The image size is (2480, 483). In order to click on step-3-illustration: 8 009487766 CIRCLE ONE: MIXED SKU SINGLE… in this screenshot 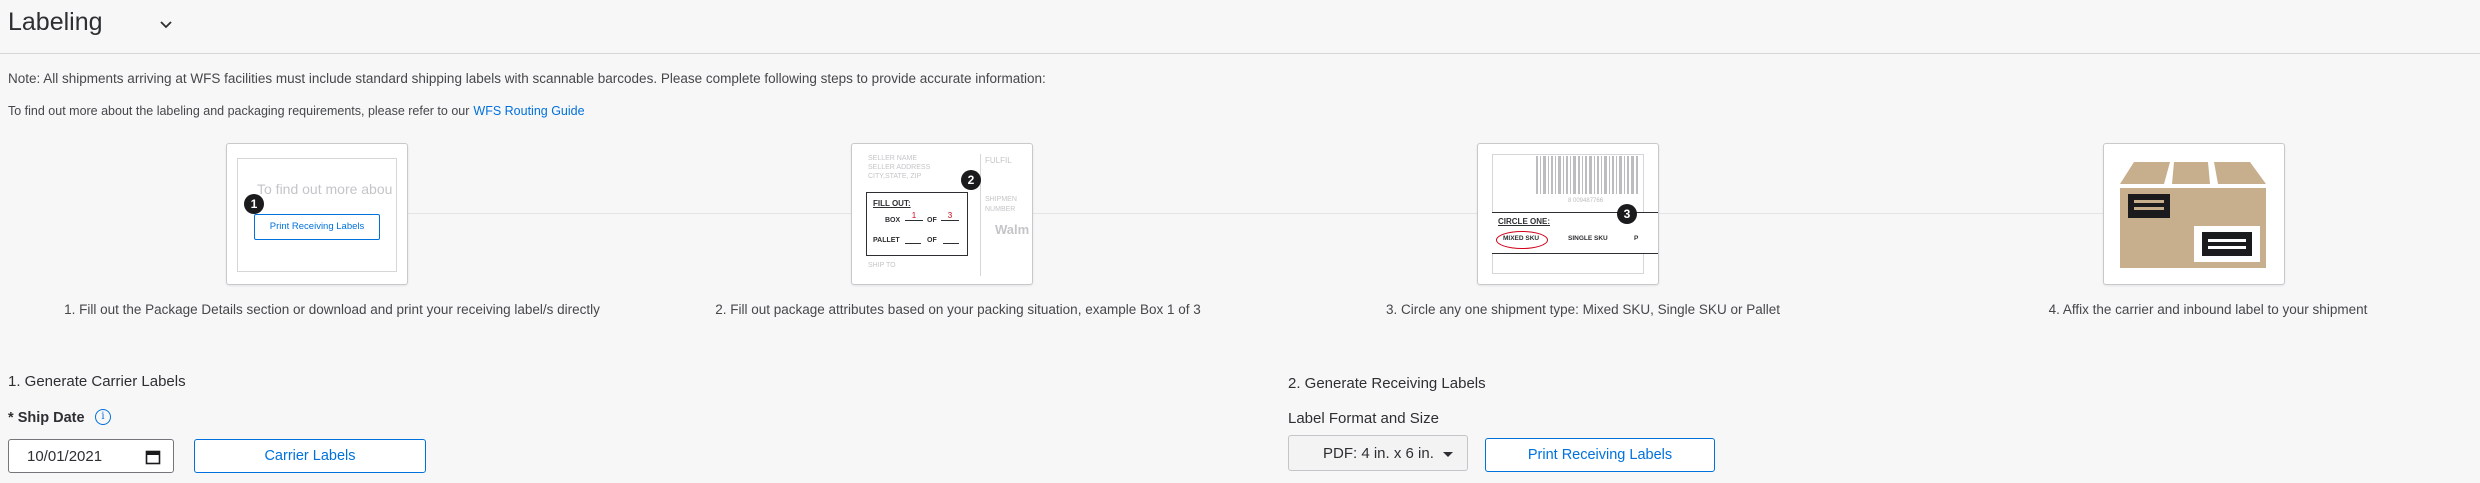, I will do `click(1568, 214)`.